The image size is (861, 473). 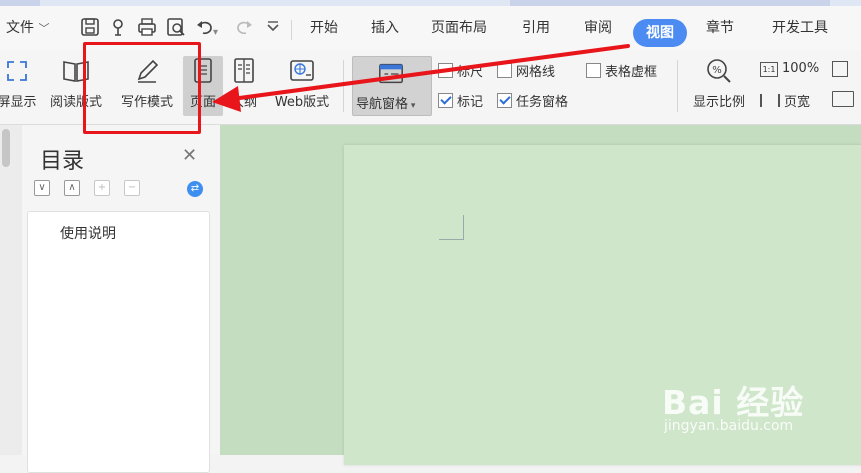 What do you see at coordinates (189, 155) in the screenshot?
I see `close-icon: ✕` at bounding box center [189, 155].